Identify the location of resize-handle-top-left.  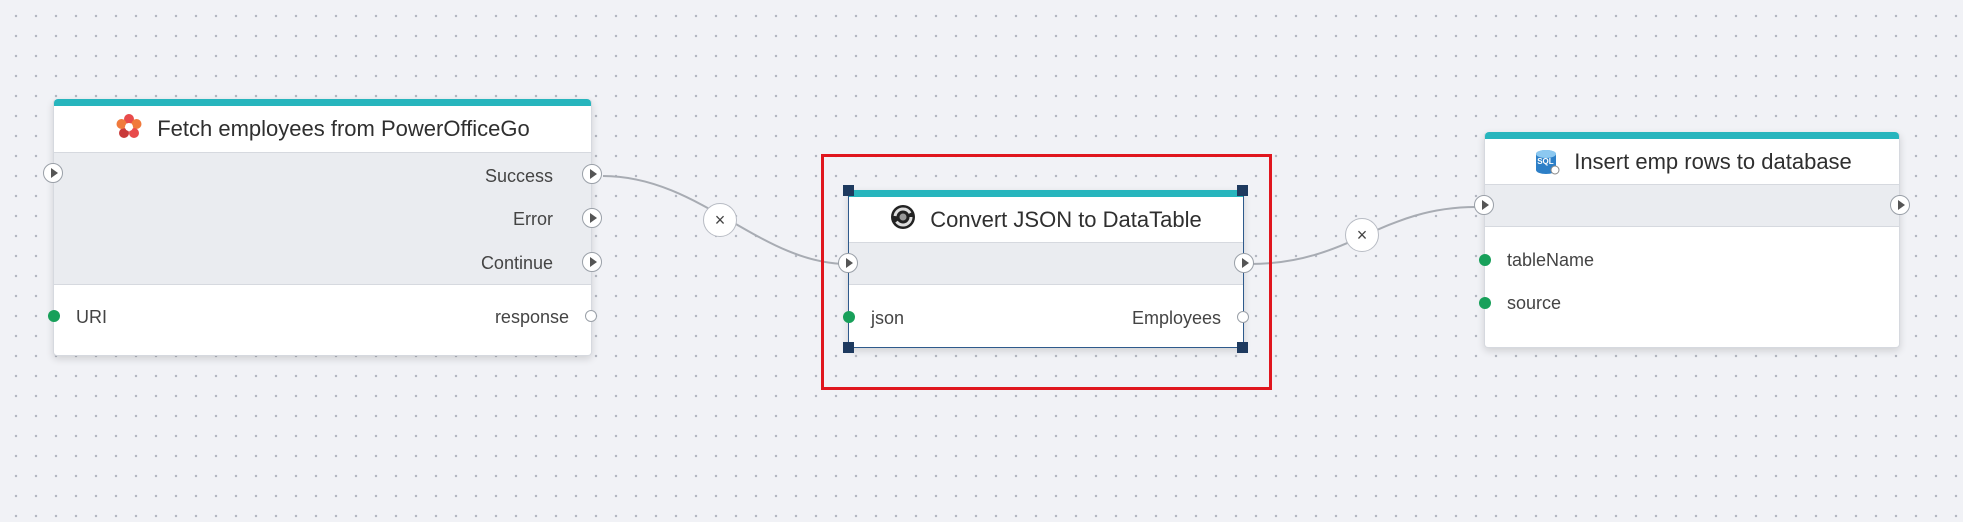
(848, 190).